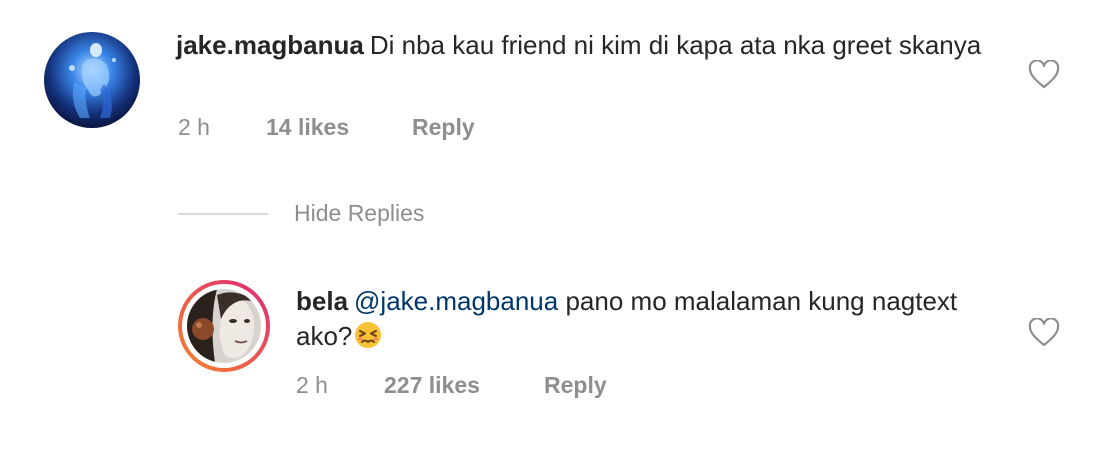  Describe the element at coordinates (223, 213) in the screenshot. I see `hide-replies-divider` at that location.